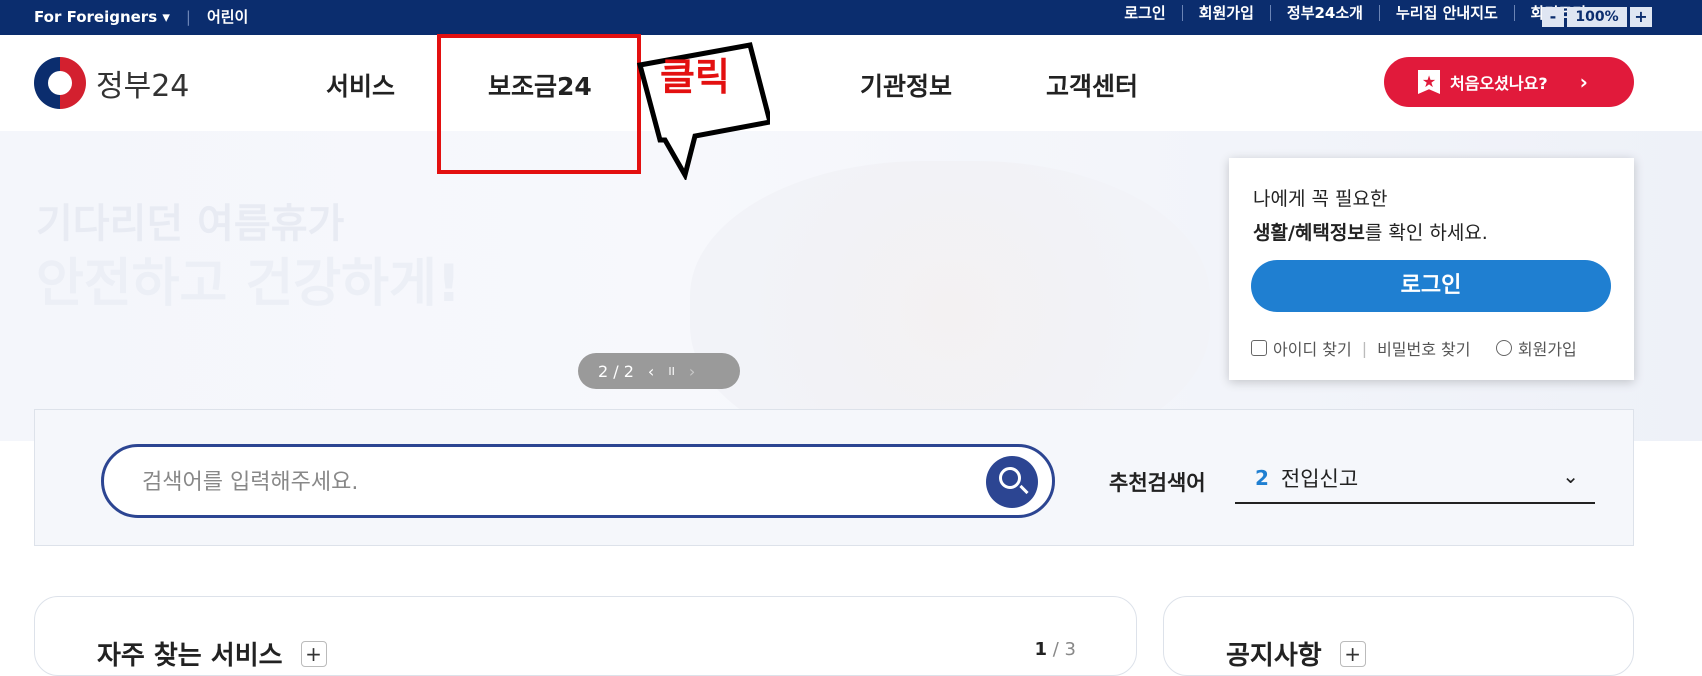 The height and width of the screenshot is (676, 1702). What do you see at coordinates (1024, 489) in the screenshot?
I see `search-icon-handle` at bounding box center [1024, 489].